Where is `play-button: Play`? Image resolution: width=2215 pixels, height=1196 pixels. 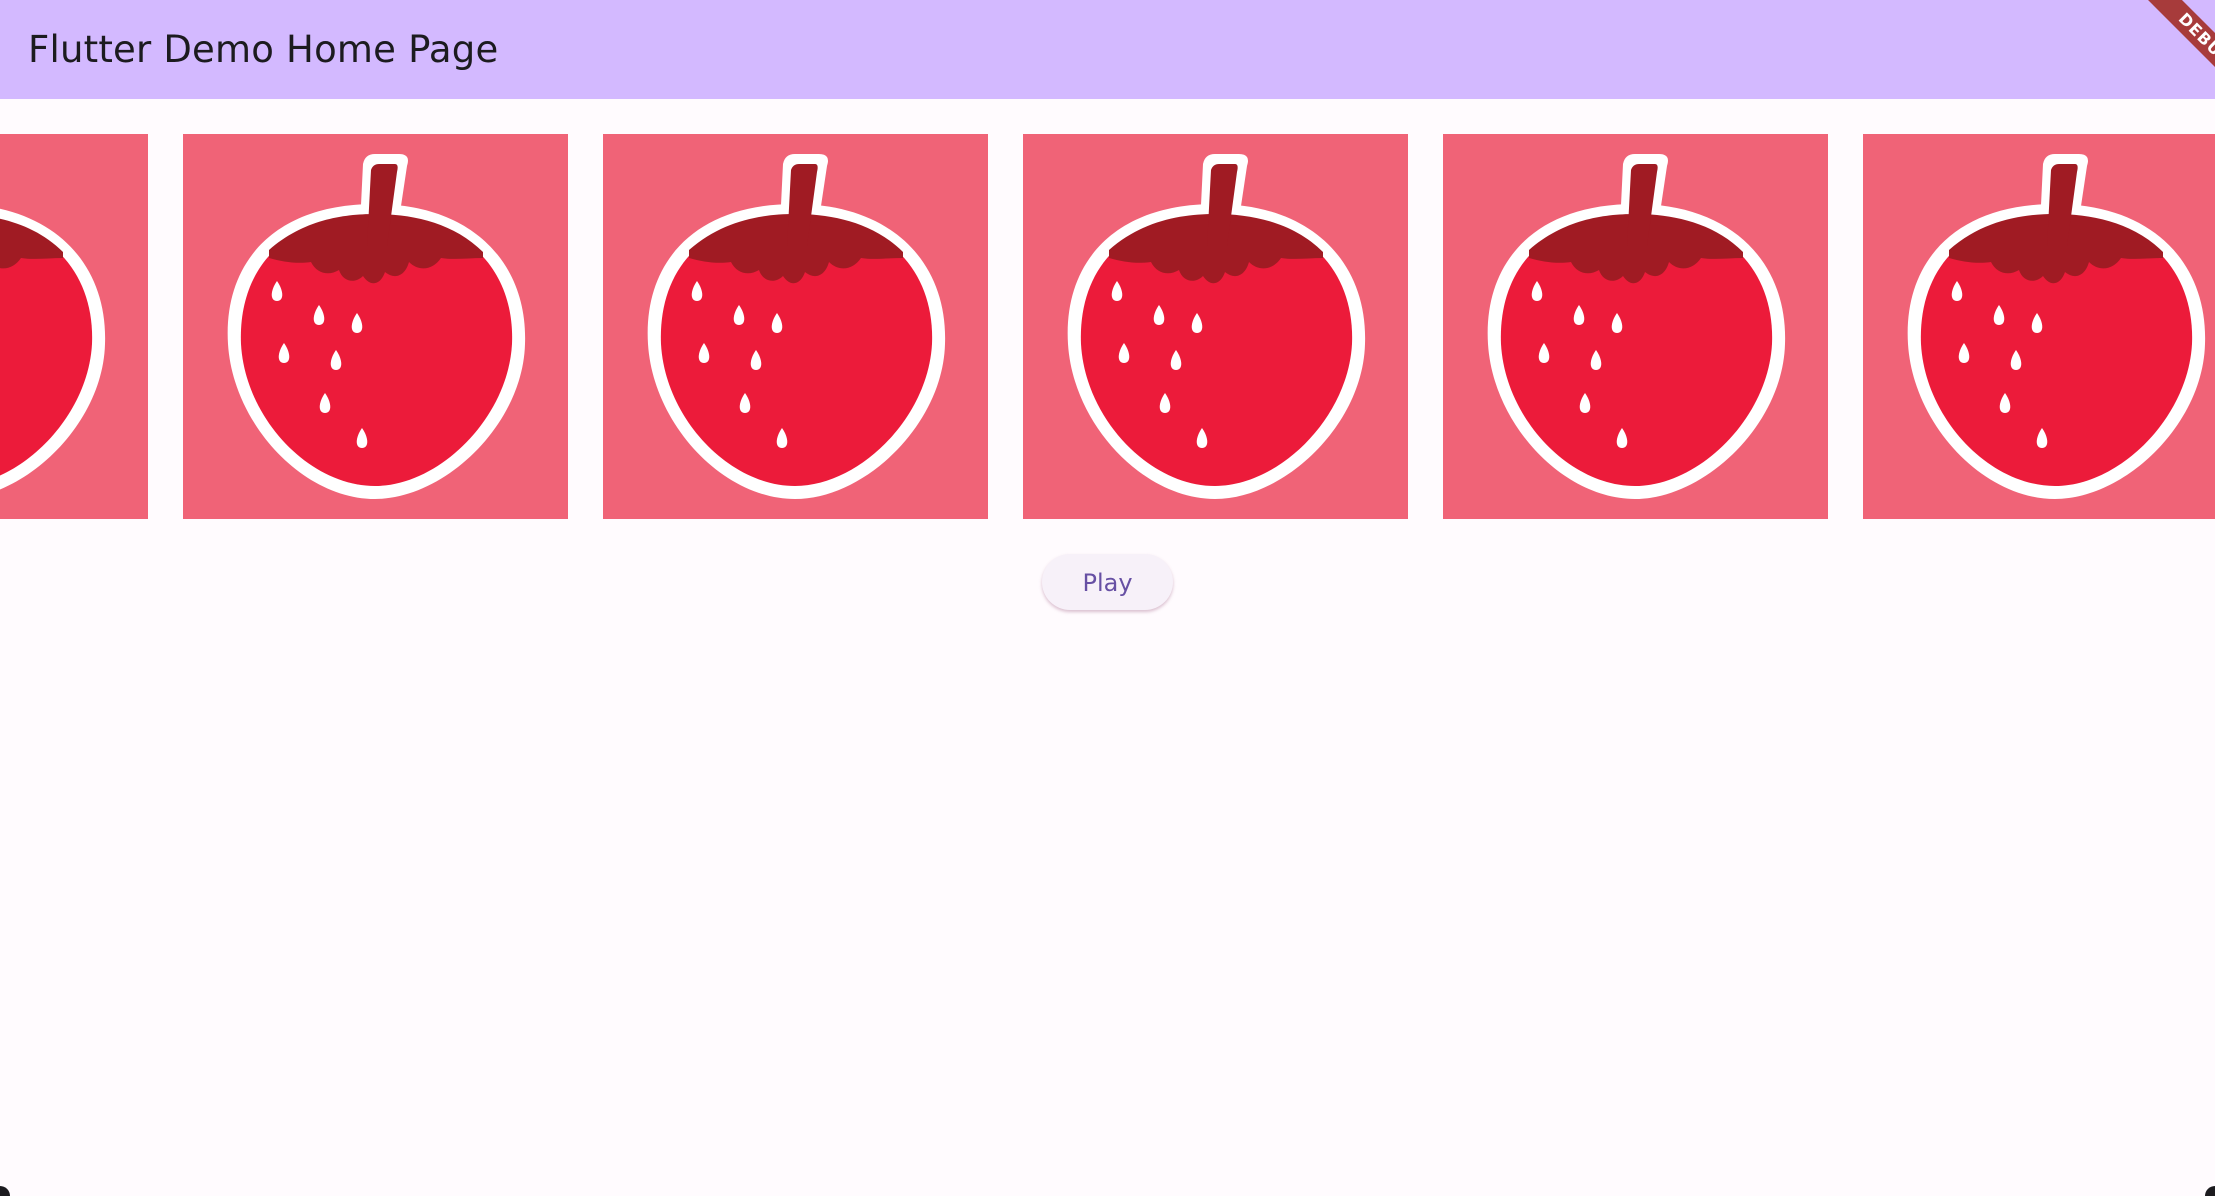 play-button: Play is located at coordinates (1107, 582).